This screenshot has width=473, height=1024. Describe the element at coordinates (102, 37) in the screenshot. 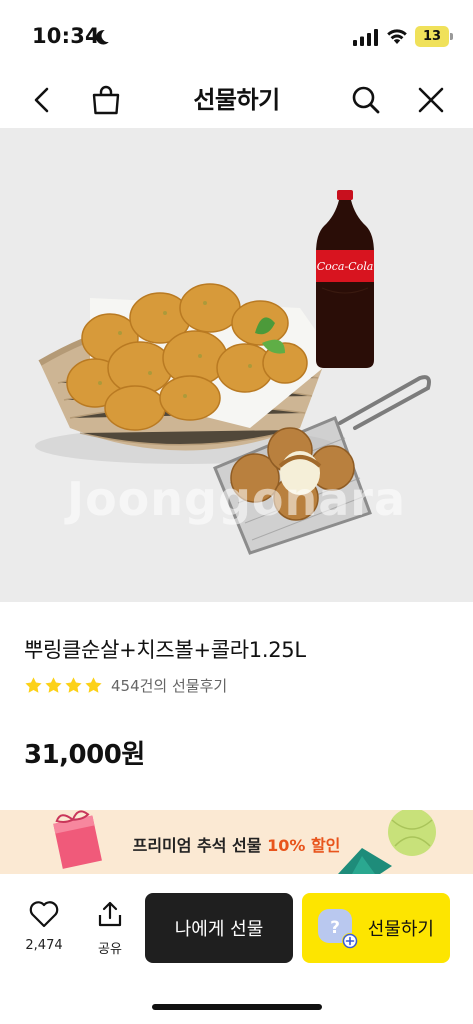

I see `moon-icon` at that location.